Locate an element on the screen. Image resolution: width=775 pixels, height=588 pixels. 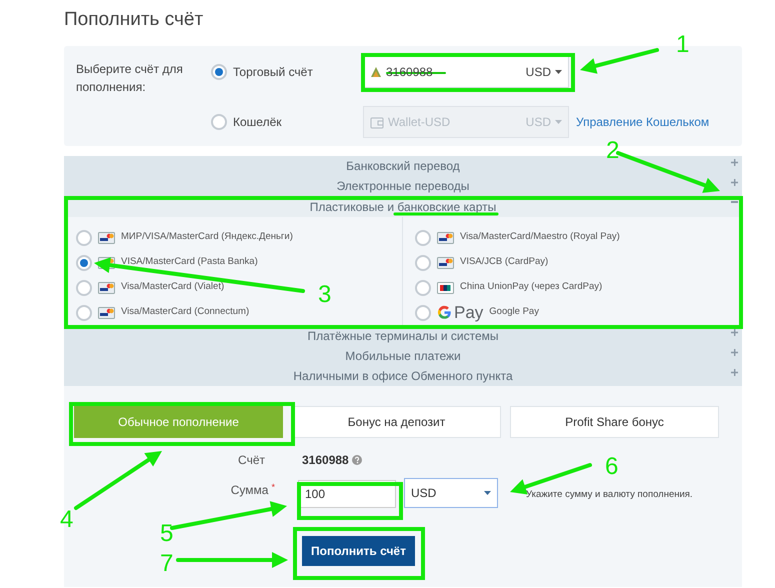
annotation-number: 1 is located at coordinates (683, 44).